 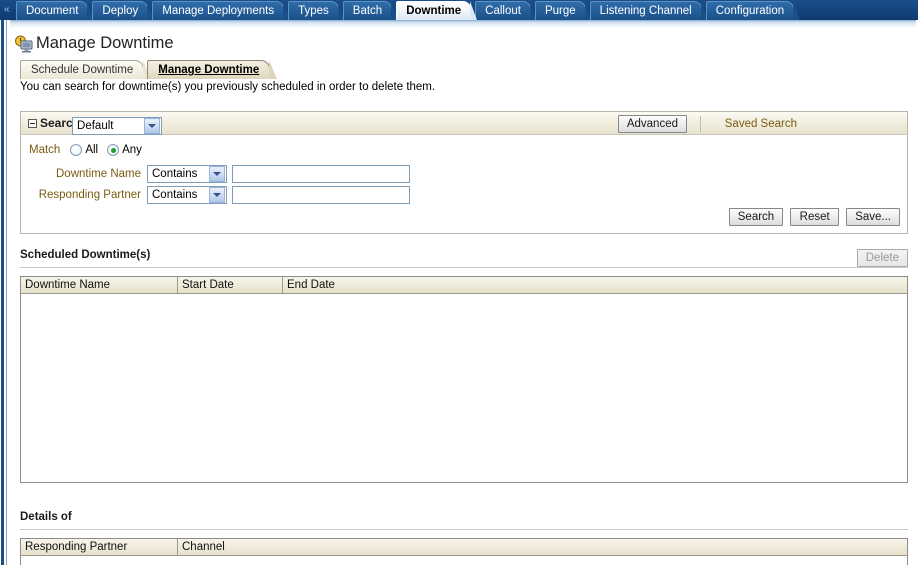 I want to click on operator-select-responding-partner: Contains, so click(x=187, y=195).